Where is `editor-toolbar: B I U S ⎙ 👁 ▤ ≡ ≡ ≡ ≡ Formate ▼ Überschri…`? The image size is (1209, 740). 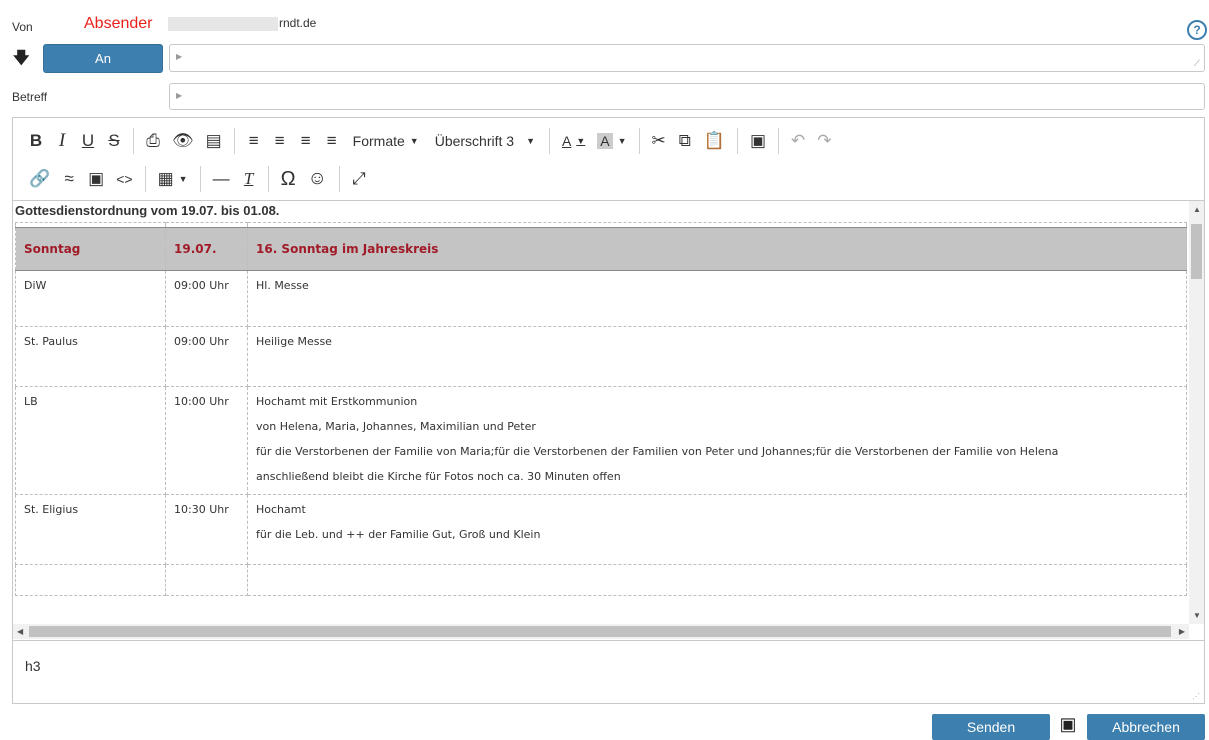
editor-toolbar: B I U S ⎙ 👁 ▤ ≡ ≡ ≡ ≡ Formate ▼ Überschri… is located at coordinates (608, 159).